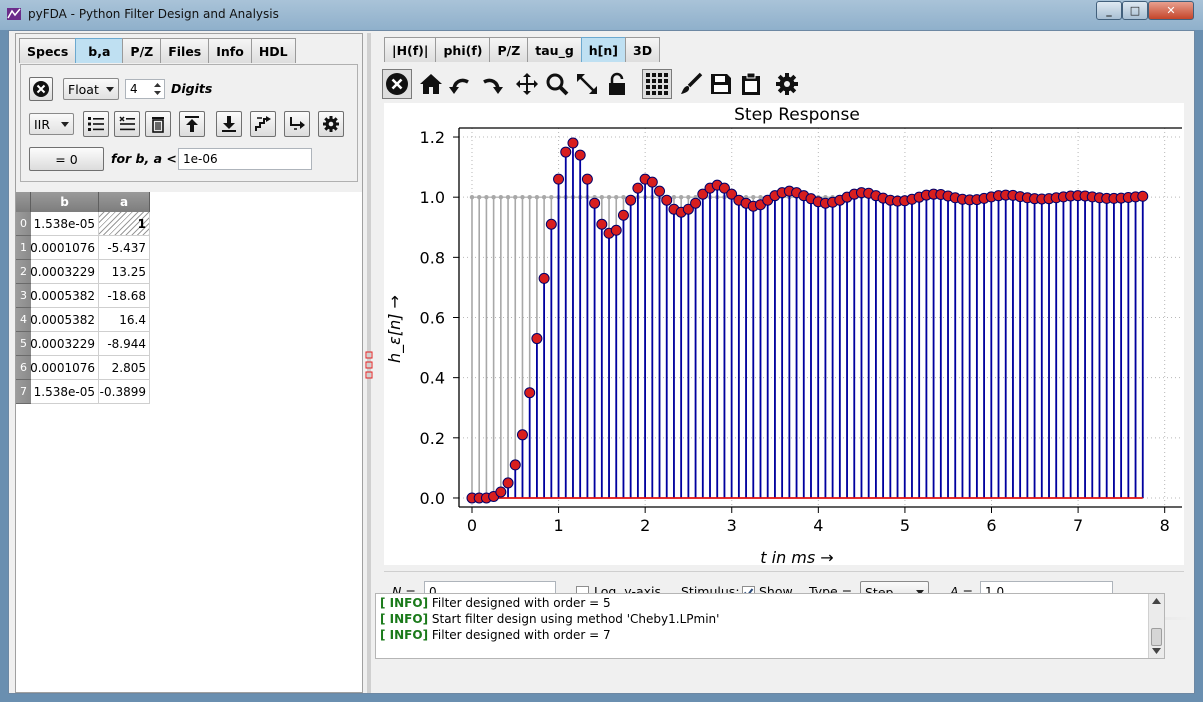  I want to click on log-tag: [ INFO], so click(404, 603).